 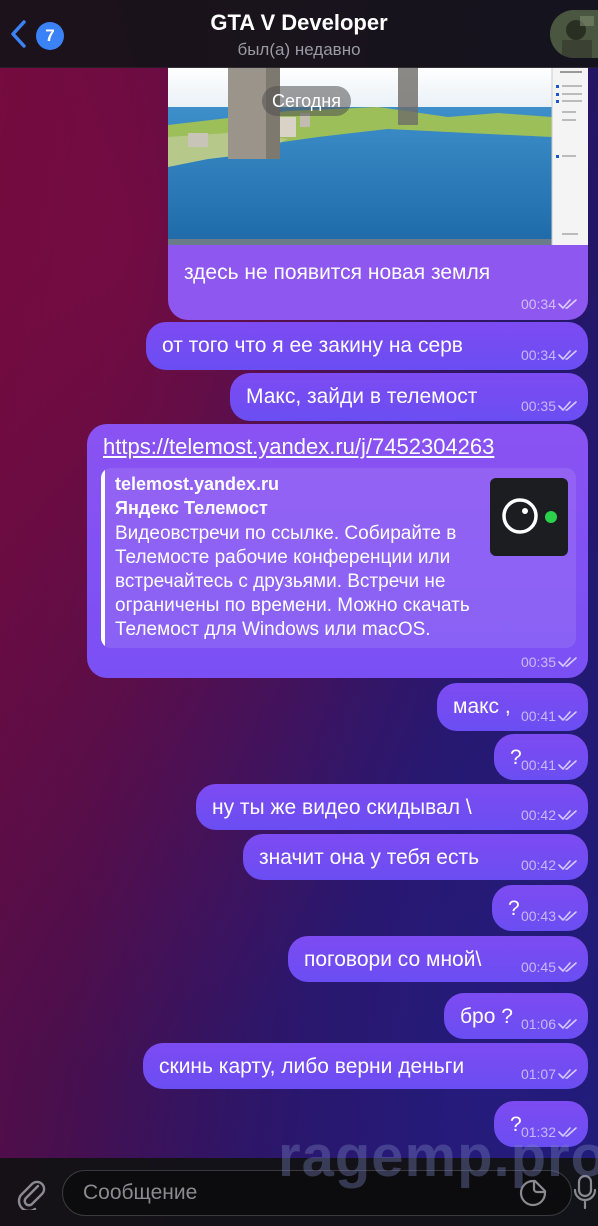 I want to click on message-bubble: значит она у тебя есть 00:42, so click(x=415, y=857).